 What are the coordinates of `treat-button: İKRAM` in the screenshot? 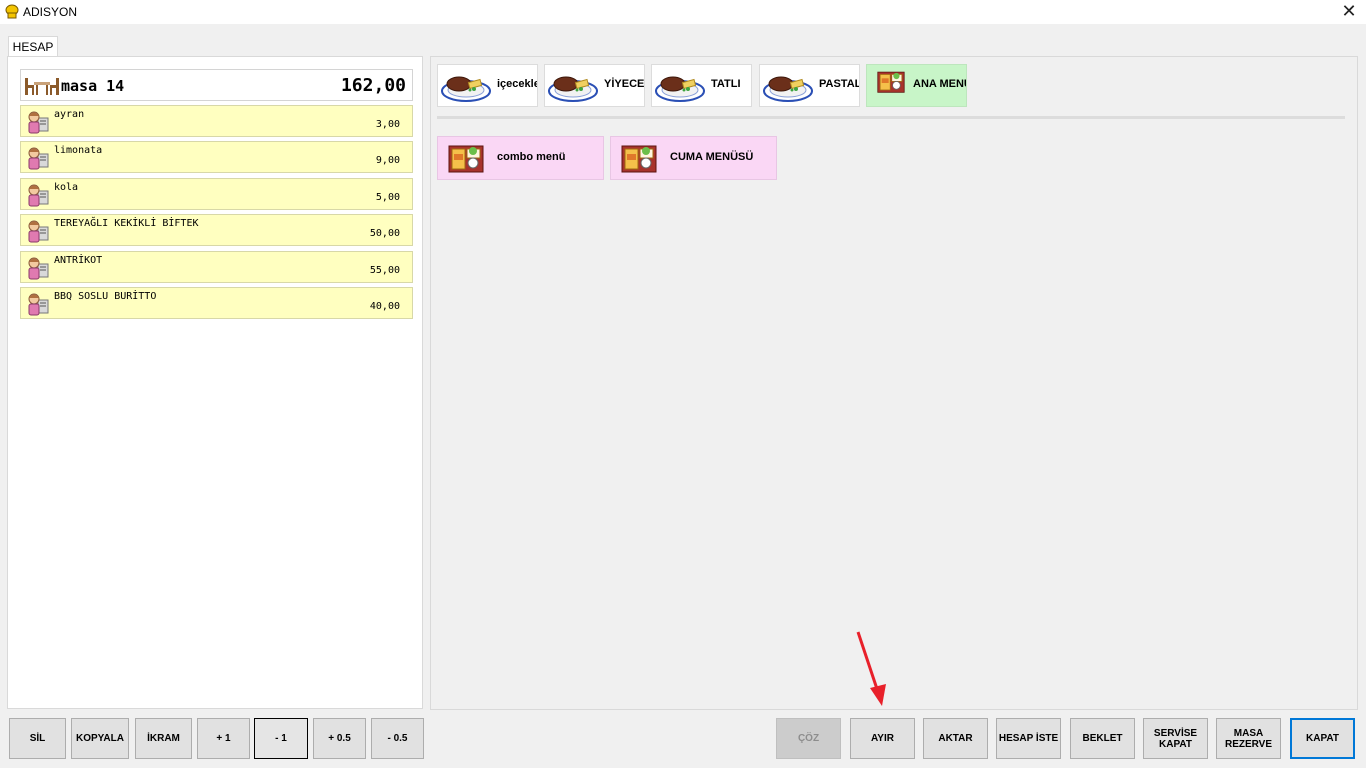 It's located at (163, 738).